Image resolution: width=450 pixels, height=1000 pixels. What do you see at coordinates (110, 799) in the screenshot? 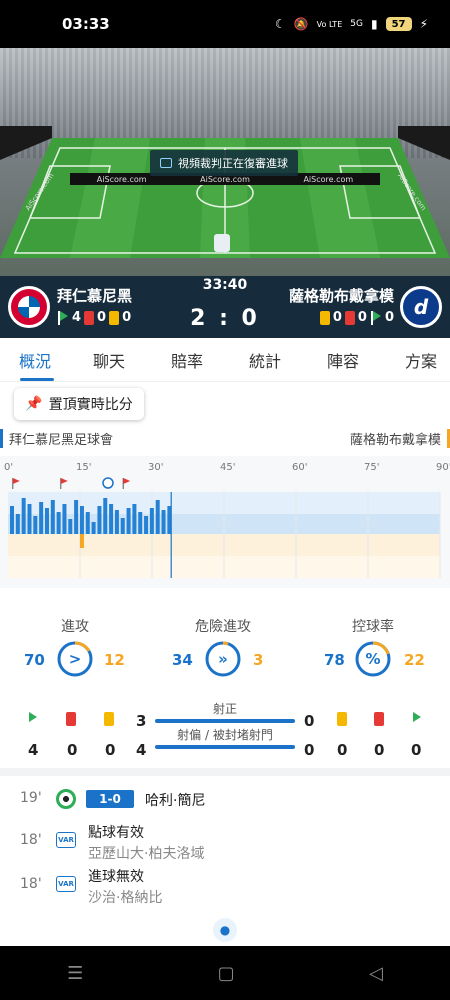
I see `event-score-badge: 1-0` at bounding box center [110, 799].